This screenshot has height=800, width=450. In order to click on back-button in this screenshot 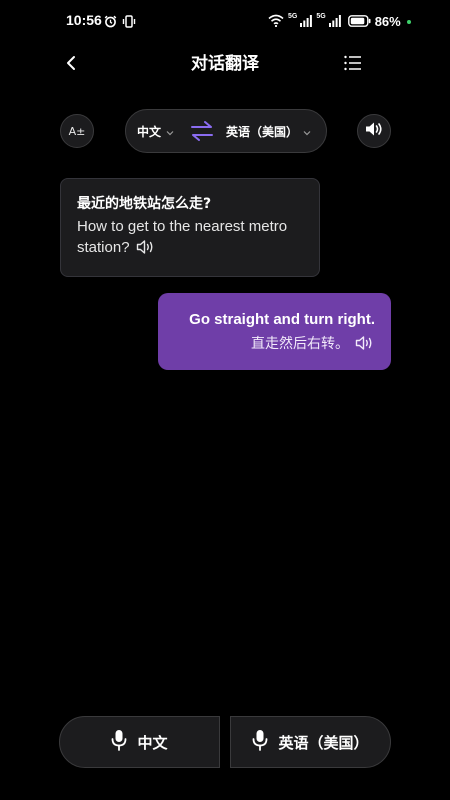, I will do `click(71, 65)`.